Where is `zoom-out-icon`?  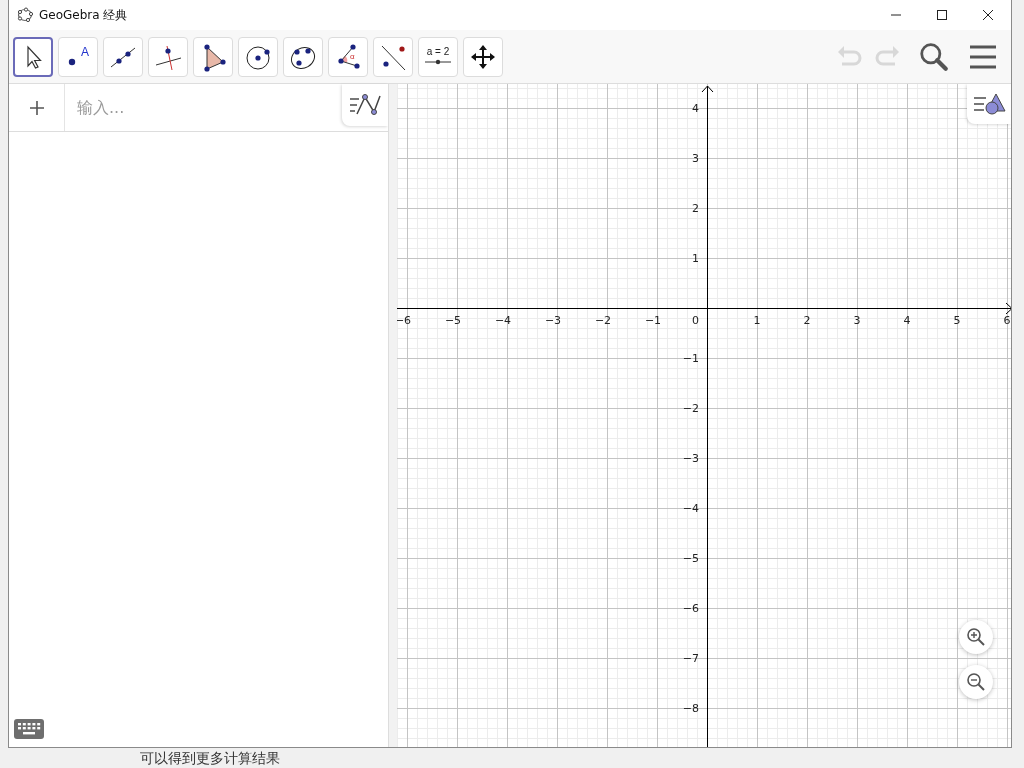 zoom-out-icon is located at coordinates (976, 682).